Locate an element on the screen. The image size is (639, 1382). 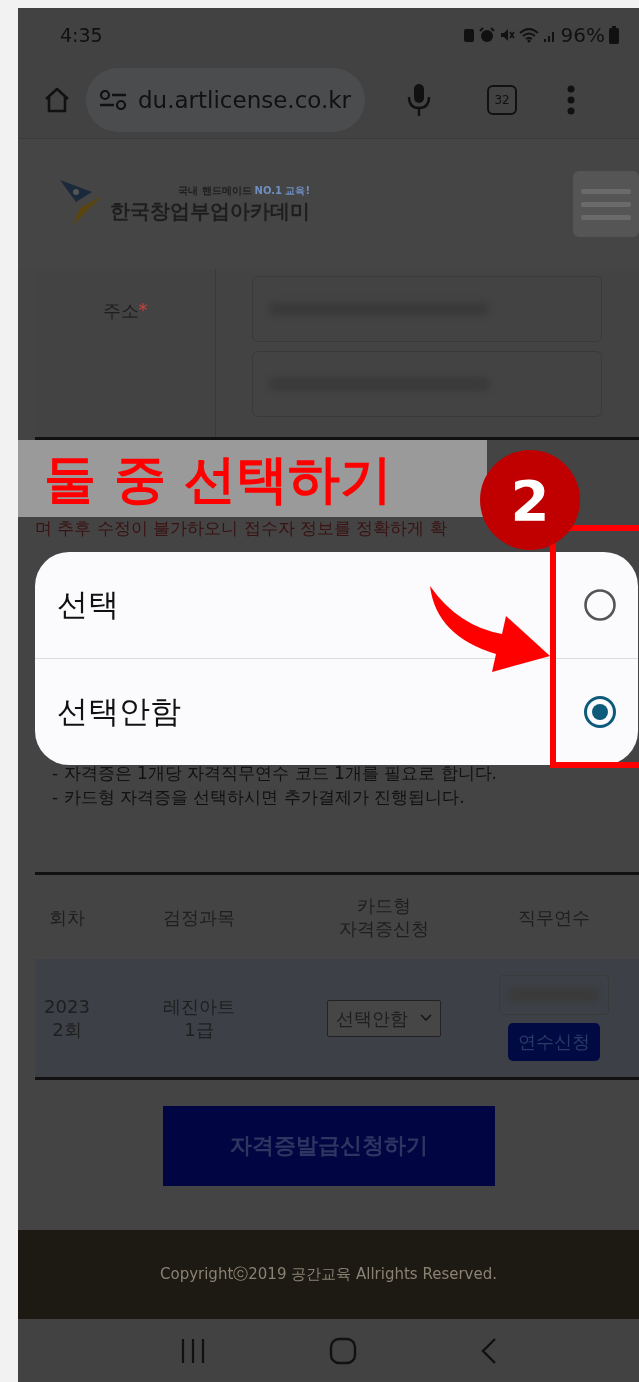
annotation-title: 둘 중 선택하기 is located at coordinates (218, 478).